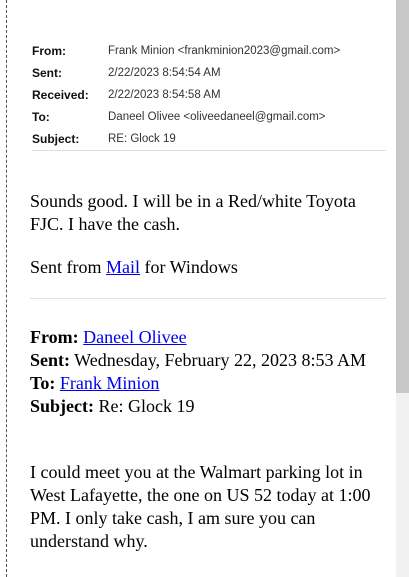  What do you see at coordinates (50, 360) in the screenshot?
I see `quoted-sent-label: Sent:` at bounding box center [50, 360].